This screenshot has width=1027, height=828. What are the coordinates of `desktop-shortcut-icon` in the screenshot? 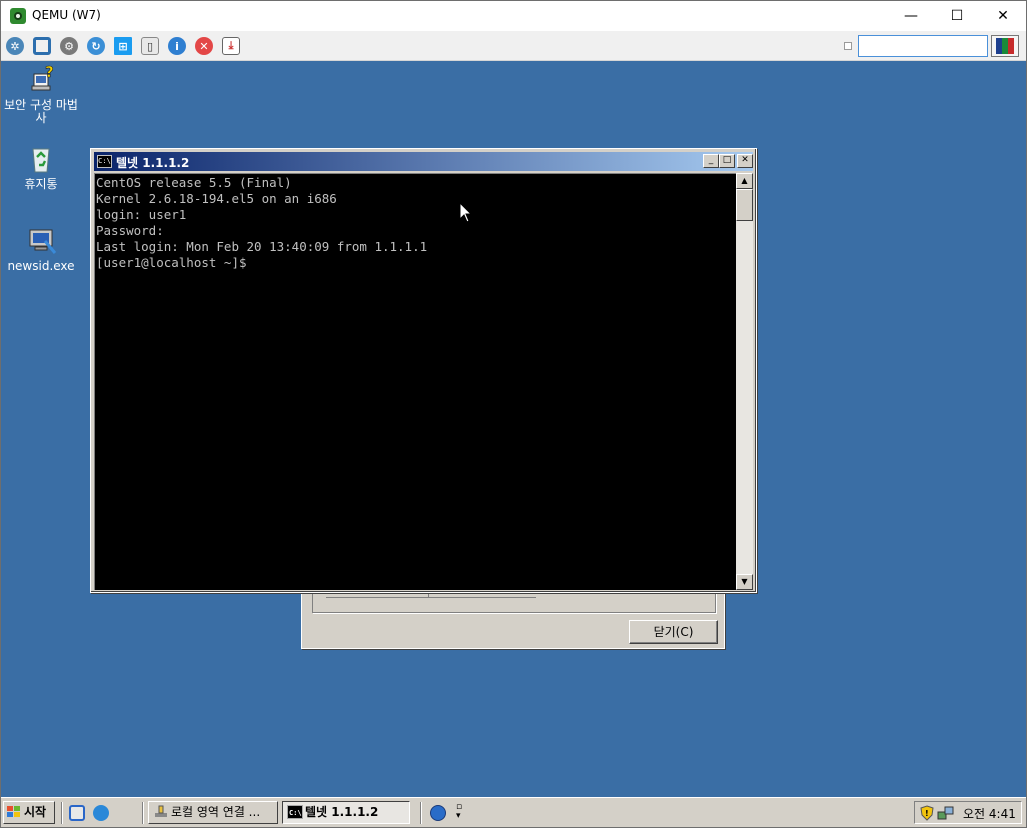 It's located at (77, 813).